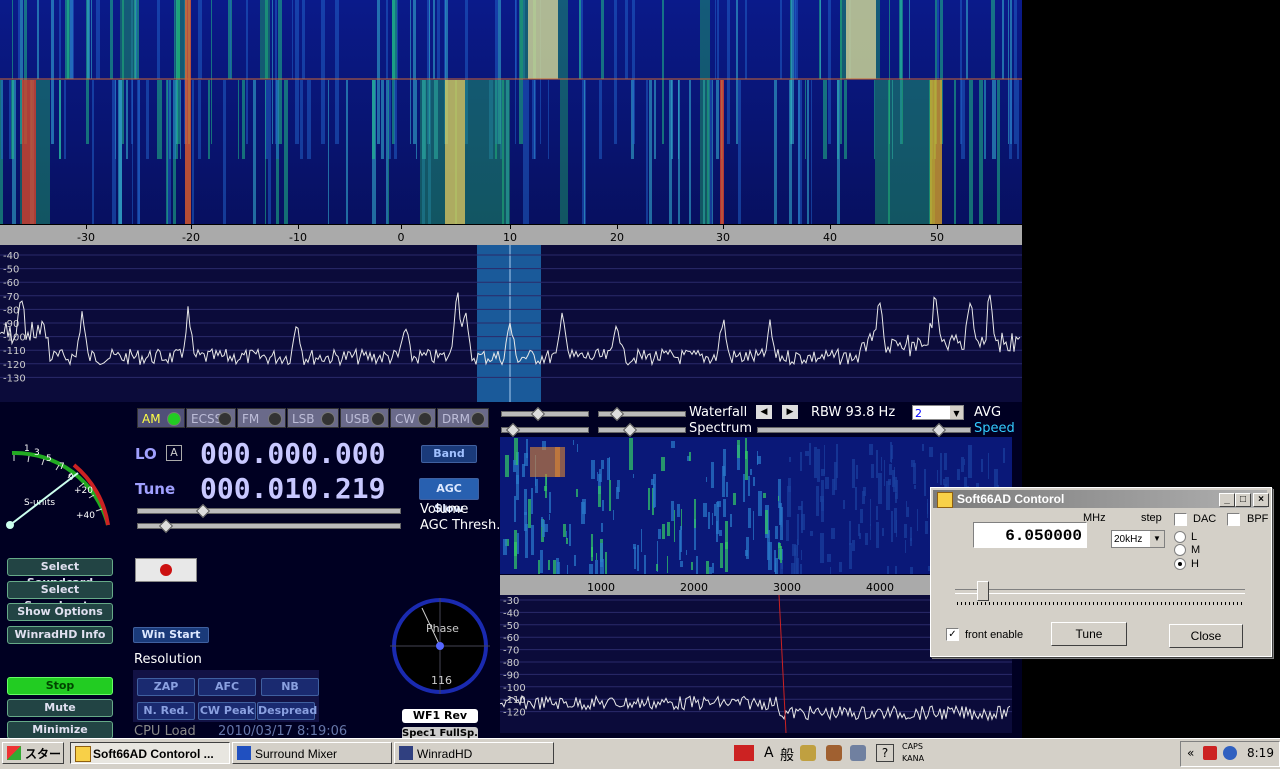 Image resolution: width=1280 pixels, height=769 pixels. What do you see at coordinates (303, 419) in the screenshot?
I see `mode-label: LSB` at bounding box center [303, 419].